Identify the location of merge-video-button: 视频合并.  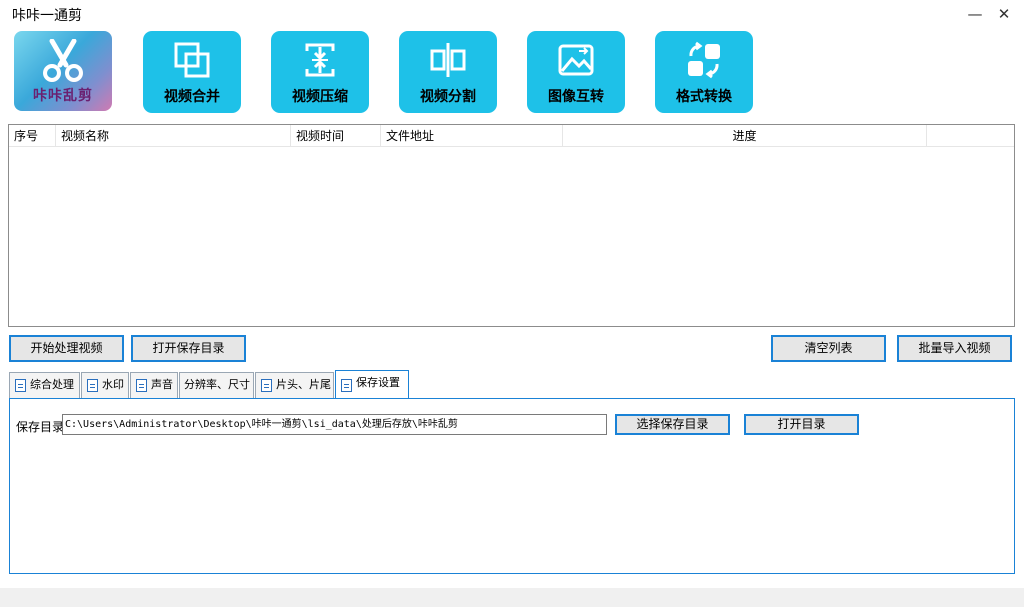
(192, 72).